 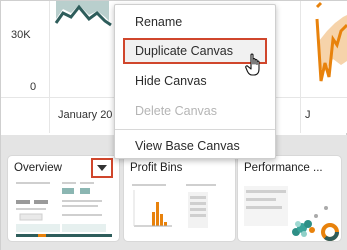 What do you see at coordinates (33, 87) in the screenshot?
I see `y-tick-label: 0` at bounding box center [33, 87].